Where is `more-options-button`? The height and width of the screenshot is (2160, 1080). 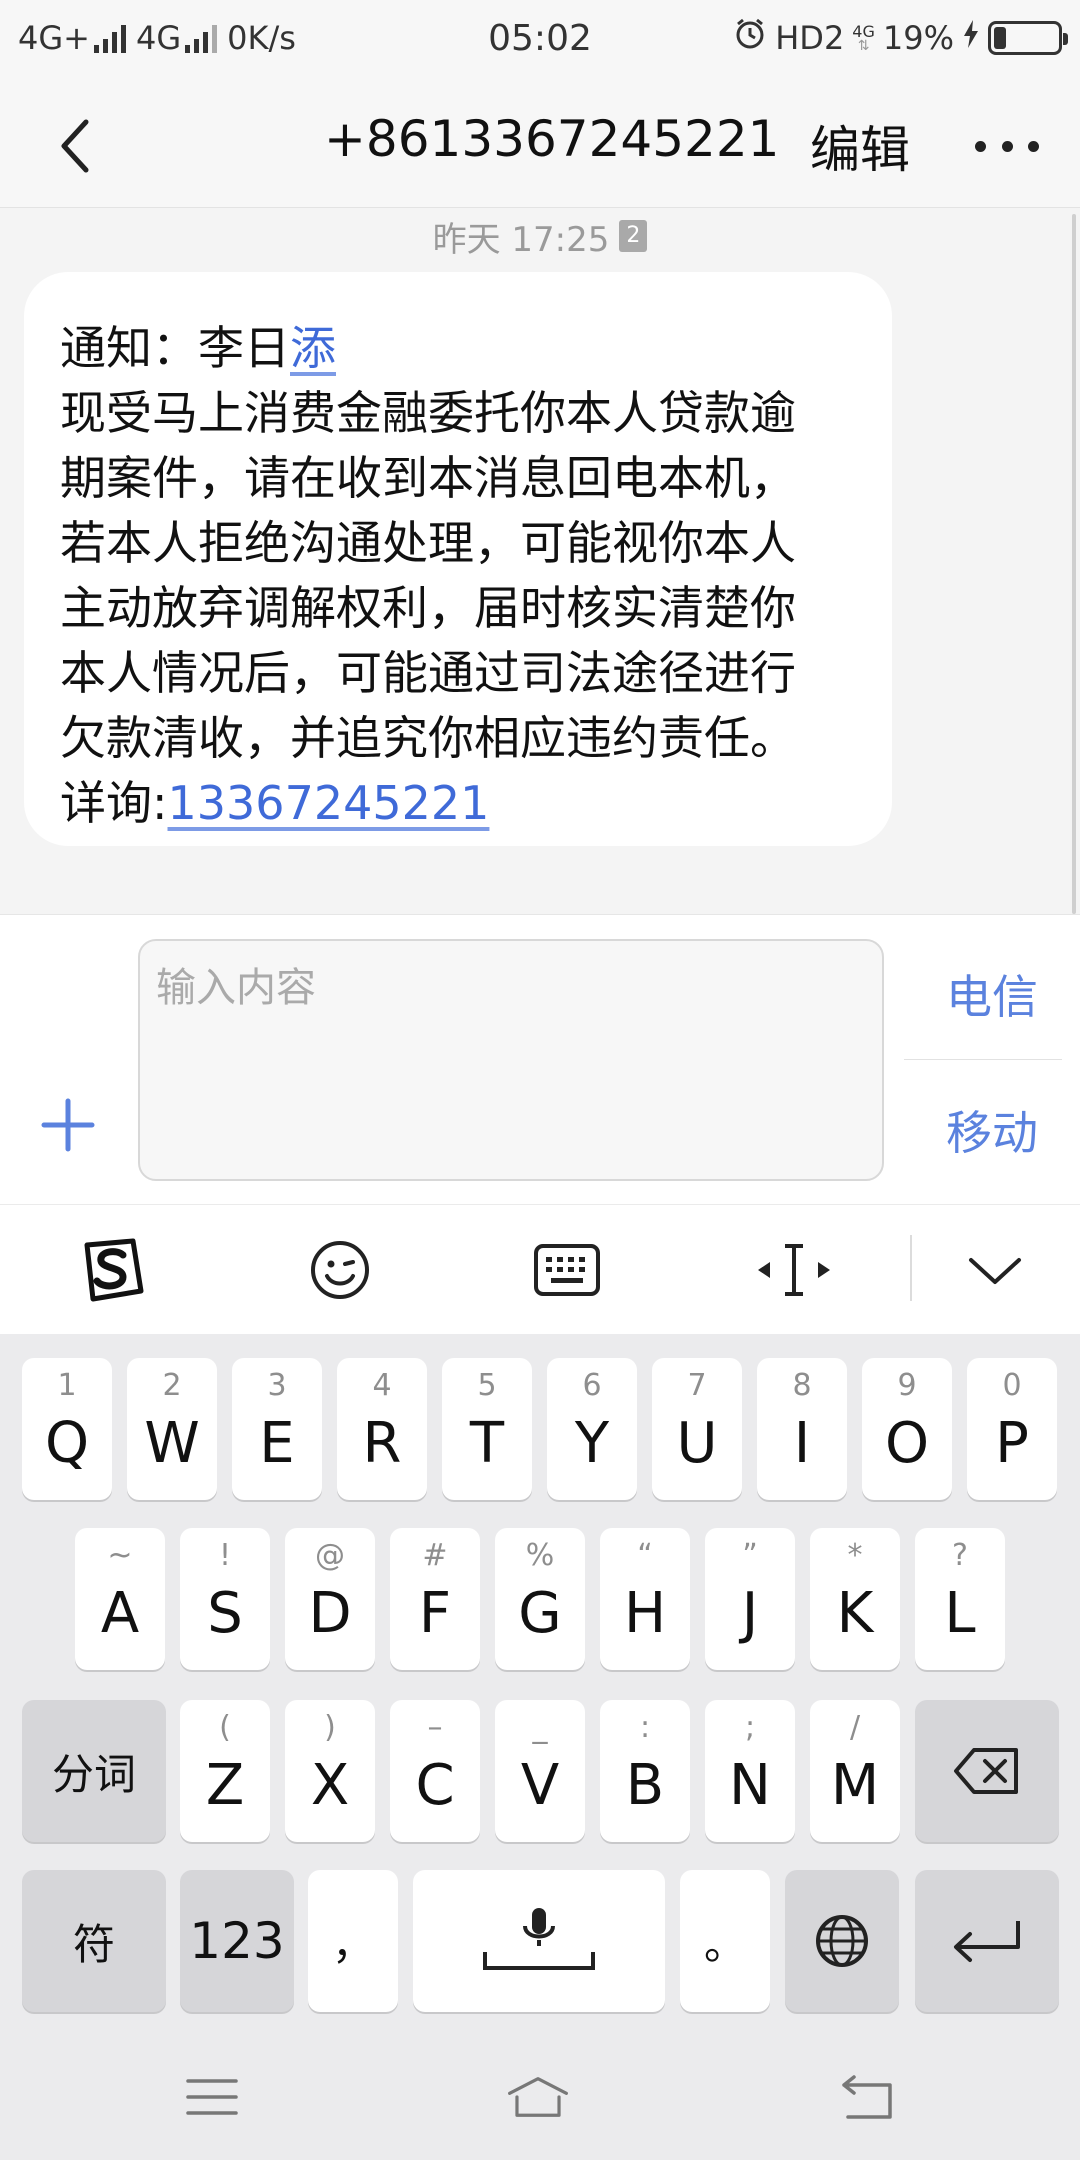
more-options-button is located at coordinates (1007, 146).